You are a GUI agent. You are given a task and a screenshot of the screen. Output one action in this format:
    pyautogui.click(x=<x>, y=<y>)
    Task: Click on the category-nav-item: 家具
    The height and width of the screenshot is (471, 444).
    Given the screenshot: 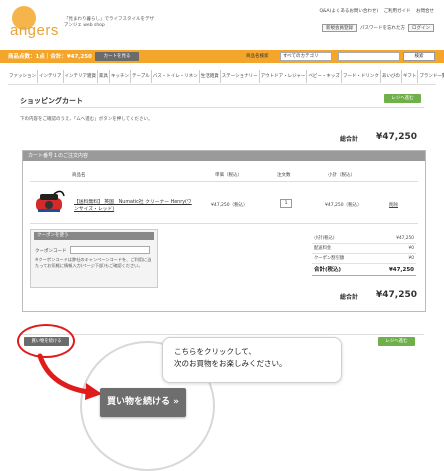 What is the action you would take?
    pyautogui.click(x=104, y=76)
    